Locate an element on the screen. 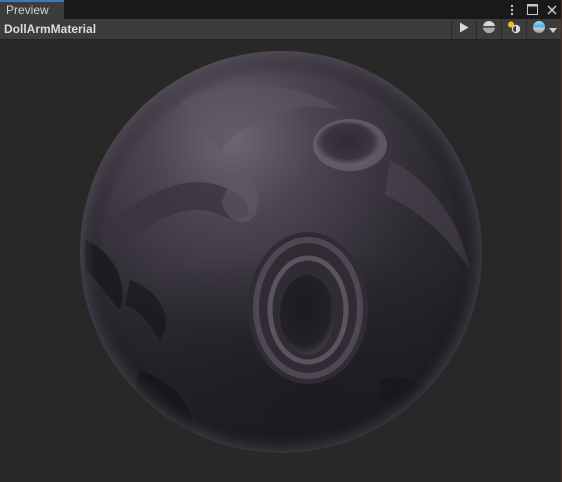 The height and width of the screenshot is (482, 562). play-button is located at coordinates (463, 29).